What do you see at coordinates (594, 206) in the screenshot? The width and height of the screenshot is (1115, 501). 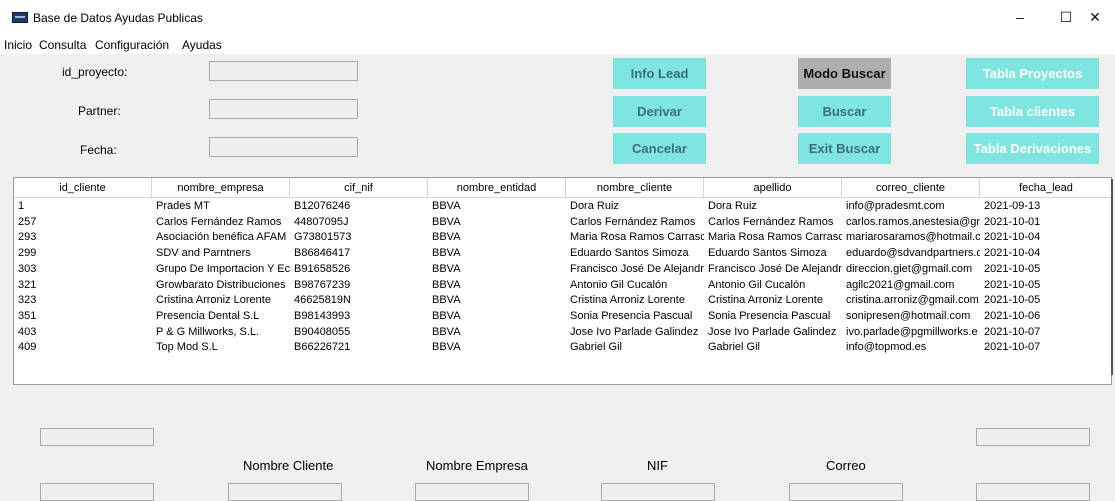 I see `table-cell-nombre-cliente: Dora Ruiz` at bounding box center [594, 206].